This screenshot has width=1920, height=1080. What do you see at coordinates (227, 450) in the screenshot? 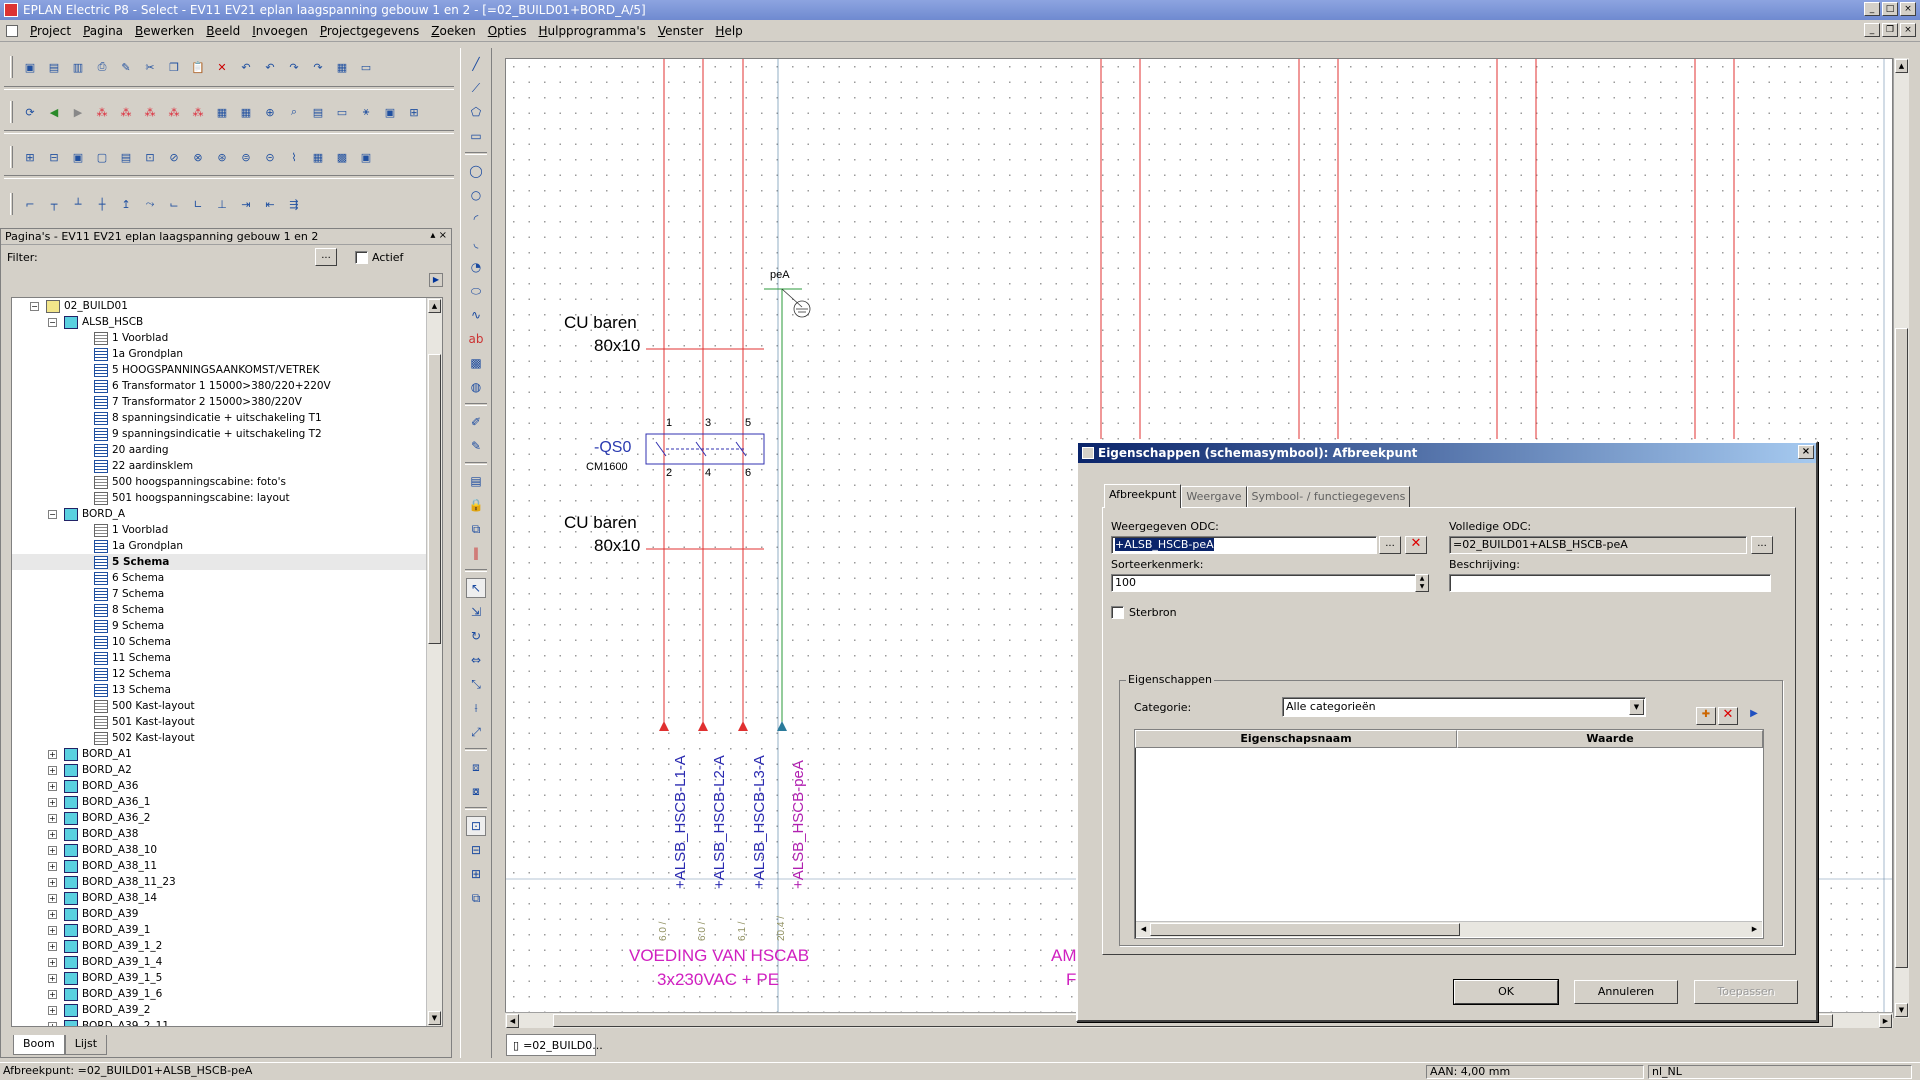
I see `tree-item: 20 aarding` at bounding box center [227, 450].